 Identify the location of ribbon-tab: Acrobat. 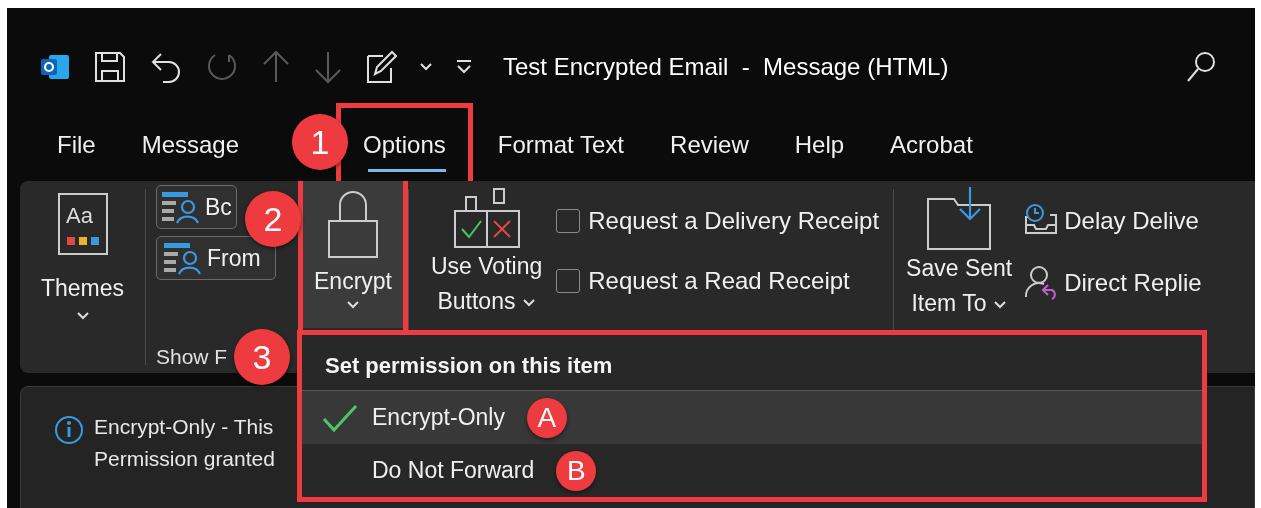
(931, 142).